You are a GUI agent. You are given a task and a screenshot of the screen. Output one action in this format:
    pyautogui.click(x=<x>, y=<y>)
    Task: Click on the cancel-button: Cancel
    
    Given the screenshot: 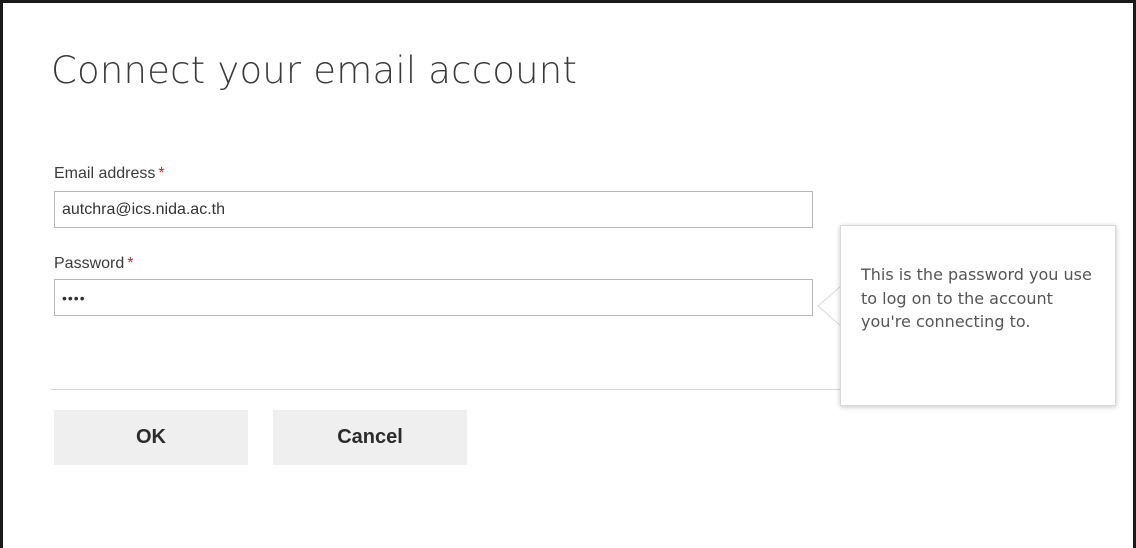 What is the action you would take?
    pyautogui.click(x=370, y=437)
    